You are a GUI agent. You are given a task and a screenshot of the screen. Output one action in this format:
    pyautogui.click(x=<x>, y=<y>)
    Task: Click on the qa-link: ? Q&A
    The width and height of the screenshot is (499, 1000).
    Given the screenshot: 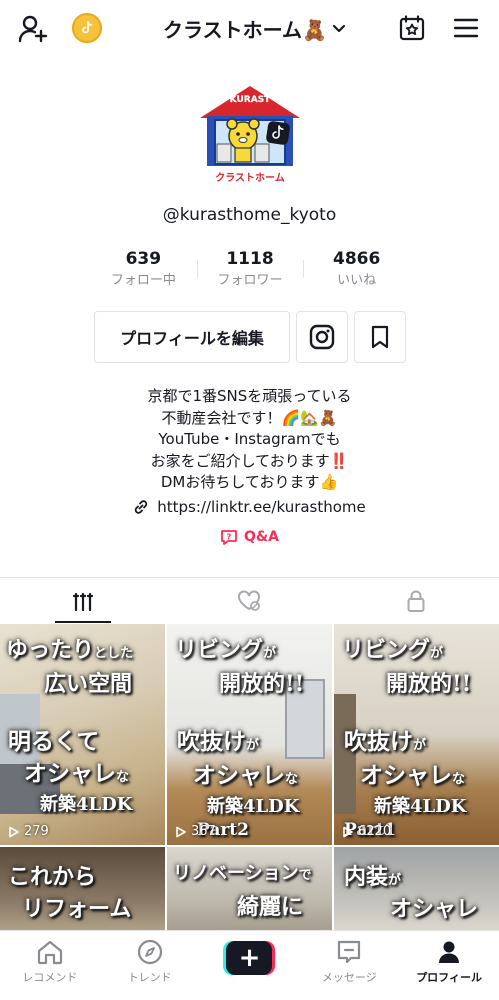 What is the action you would take?
    pyautogui.click(x=249, y=537)
    